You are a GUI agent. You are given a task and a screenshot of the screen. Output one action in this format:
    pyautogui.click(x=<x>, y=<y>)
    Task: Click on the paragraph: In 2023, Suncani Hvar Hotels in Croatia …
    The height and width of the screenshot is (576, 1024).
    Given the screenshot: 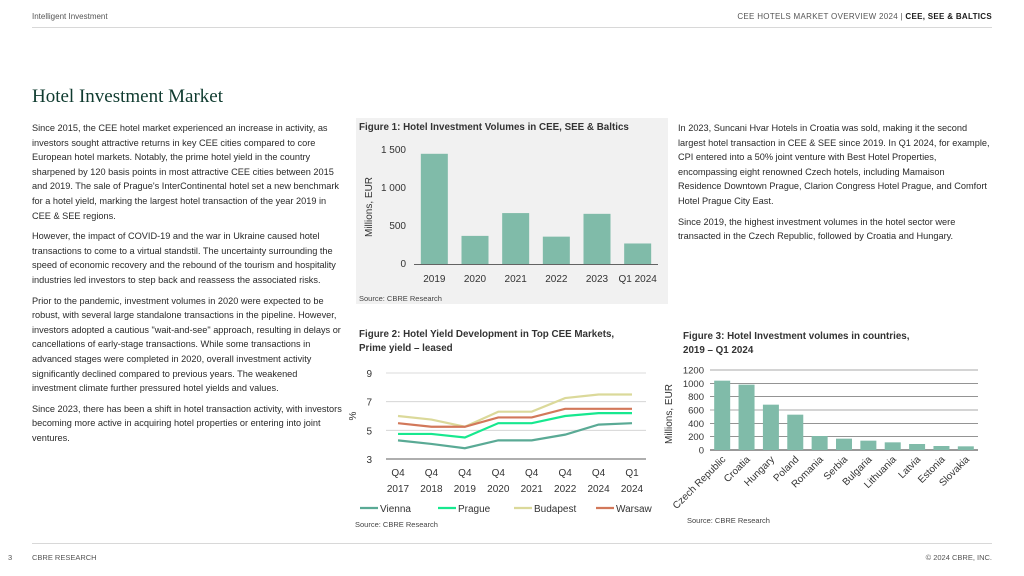 What is the action you would take?
    pyautogui.click(x=834, y=164)
    